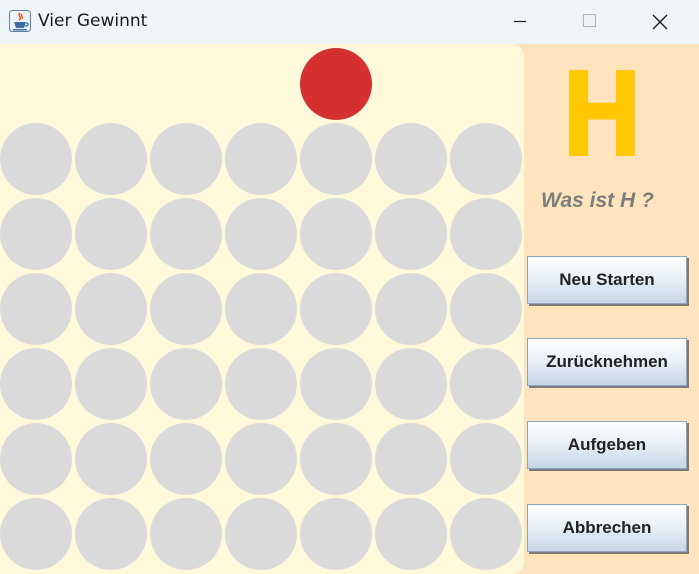  Describe the element at coordinates (607, 280) in the screenshot. I see `restart-button: Neu Starten` at that location.